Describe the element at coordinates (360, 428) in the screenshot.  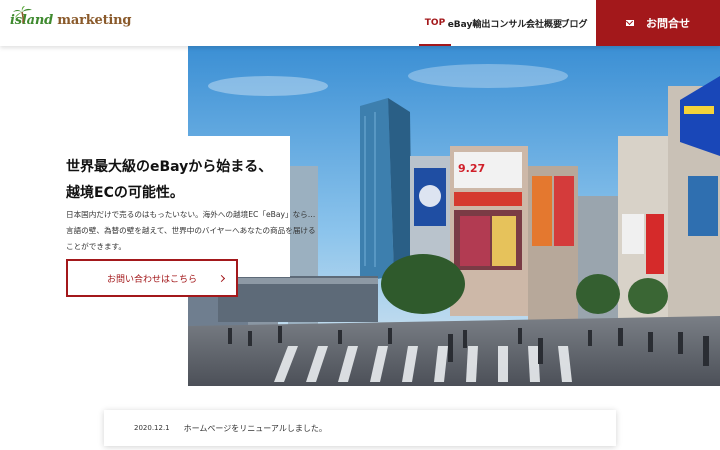
I see `news-item: 2020.12.1 ホームページをリニューアルしました。` at that location.